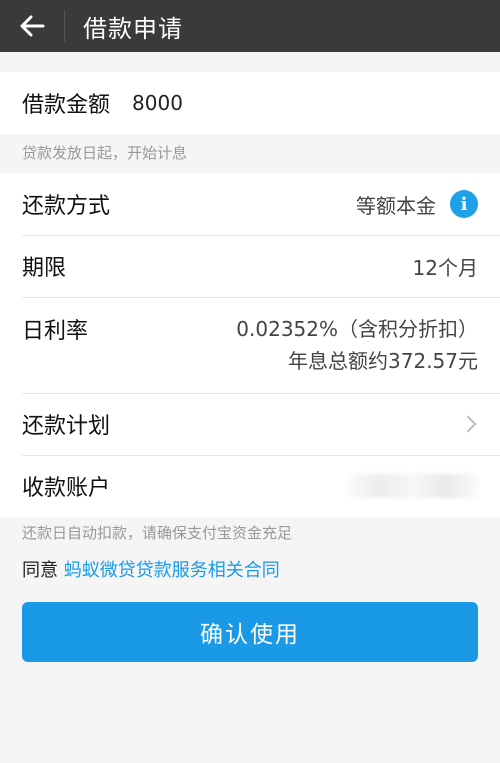  I want to click on amount-row: 借款金额 8000, so click(250, 103).